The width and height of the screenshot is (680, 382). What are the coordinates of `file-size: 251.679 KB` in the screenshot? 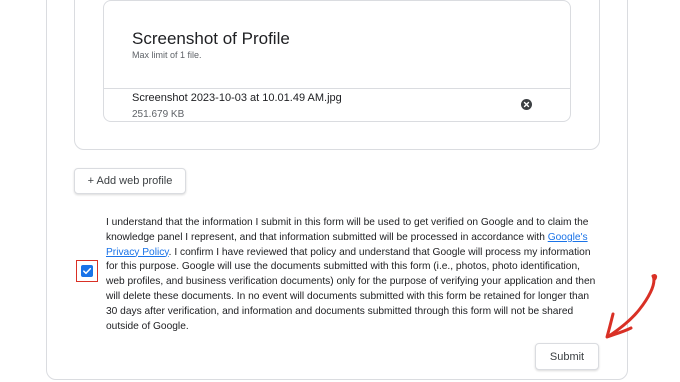 It's located at (158, 114).